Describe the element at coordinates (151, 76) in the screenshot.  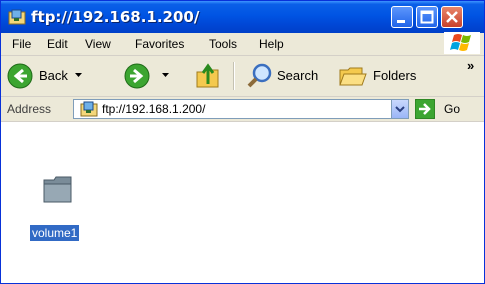
I see `forward-button` at that location.